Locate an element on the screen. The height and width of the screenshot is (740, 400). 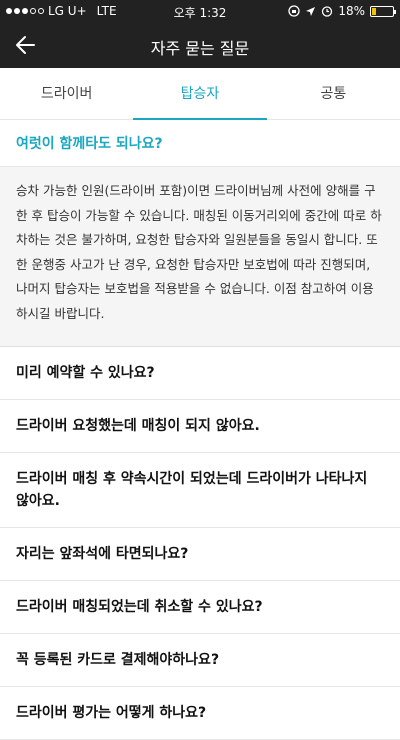
status-bar: LG U+ LTE 오후 1:32 18% is located at coordinates (200, 11).